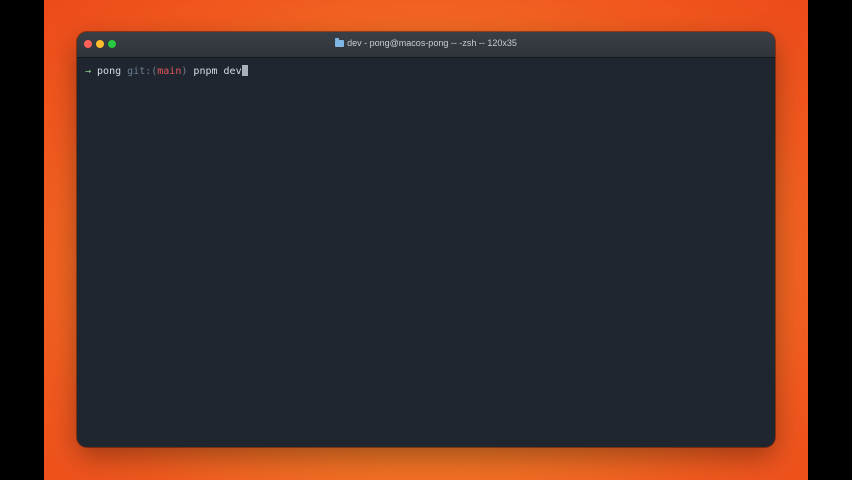 Image resolution: width=852 pixels, height=480 pixels. I want to click on window-title: dev - pong@macos-pong -- -zsh -- 120x35, so click(426, 43).